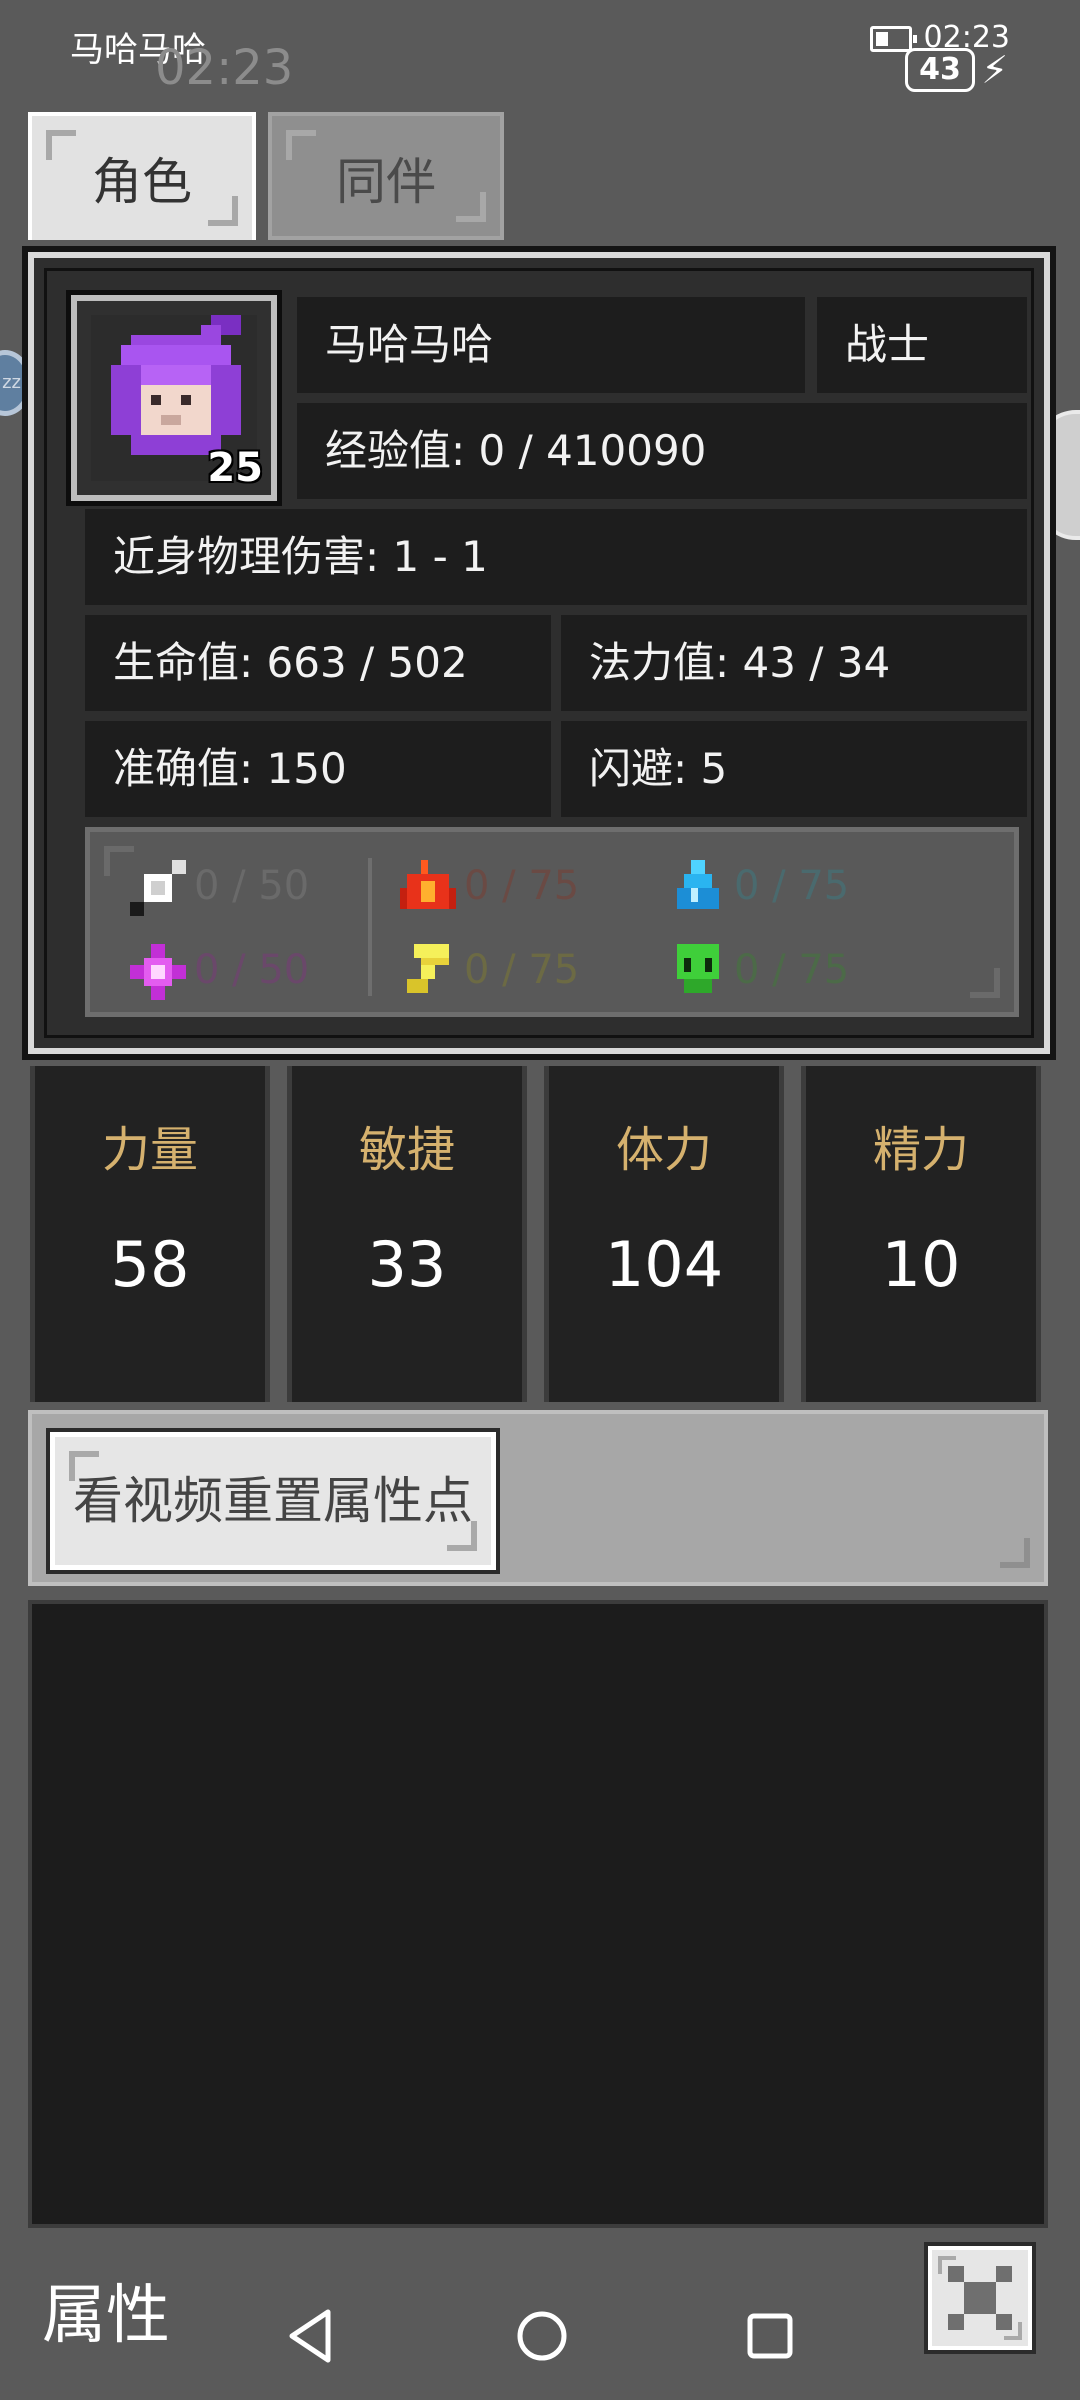 This screenshot has height=2400, width=1080. Describe the element at coordinates (794, 769) in the screenshot. I see `evasion-value: 闪避: 5` at that location.